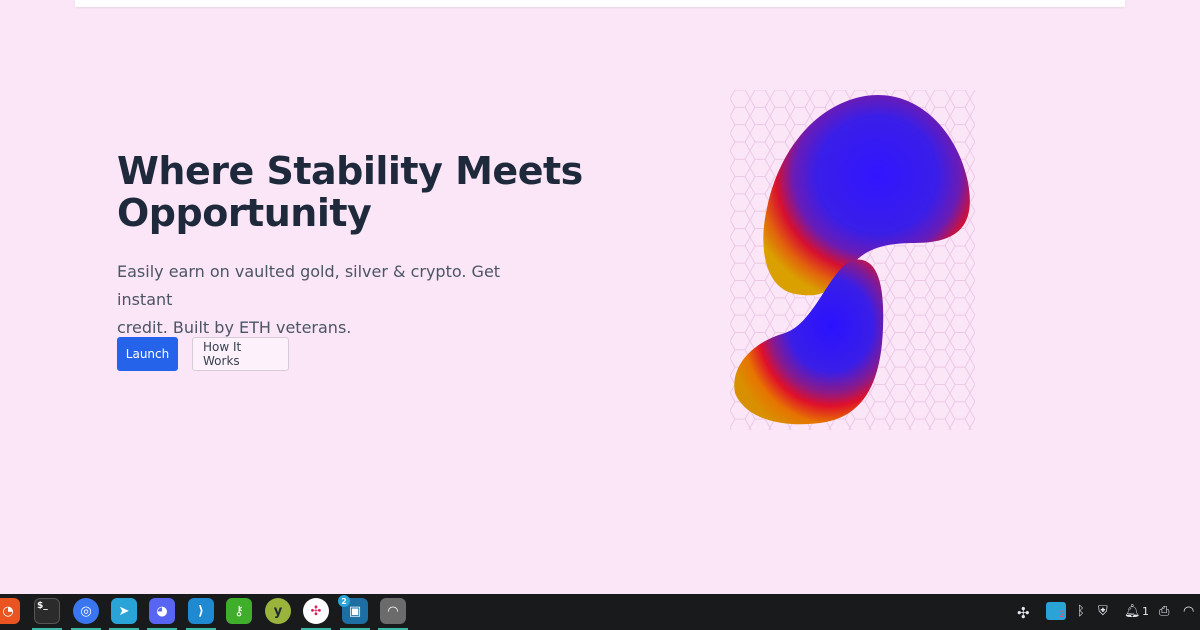 This screenshot has height=630, width=1200. I want to click on network-glyph: ◠, so click(393, 611).